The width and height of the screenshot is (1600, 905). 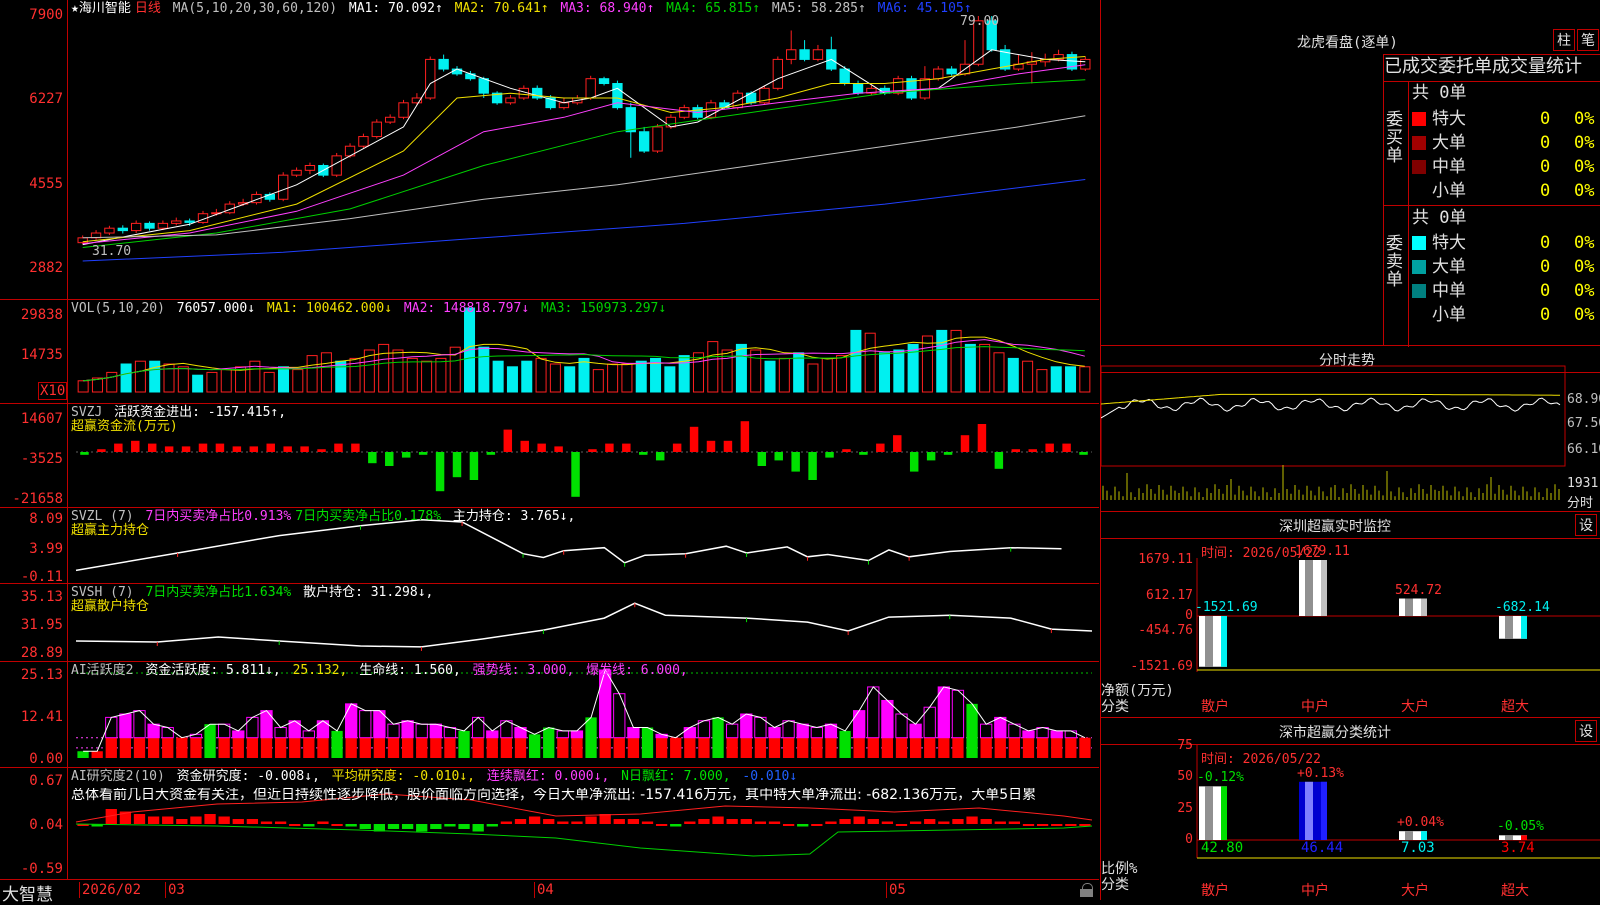 What do you see at coordinates (770, 776) in the screenshot?
I see `ai2-n-value: -0.010↓` at bounding box center [770, 776].